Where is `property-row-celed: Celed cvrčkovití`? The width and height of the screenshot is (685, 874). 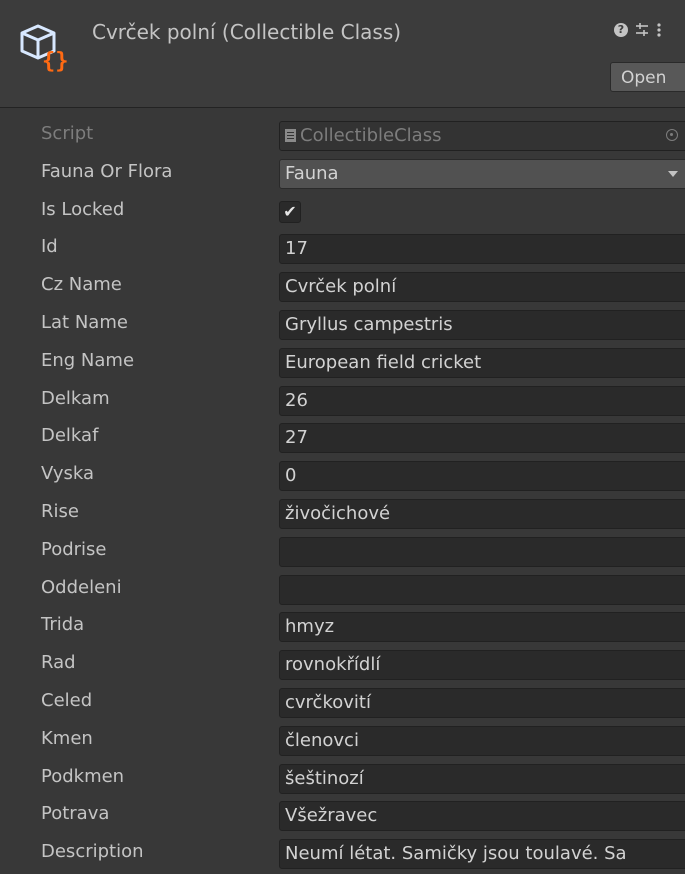 property-row-celed: Celed cvrčkovití is located at coordinates (342, 704).